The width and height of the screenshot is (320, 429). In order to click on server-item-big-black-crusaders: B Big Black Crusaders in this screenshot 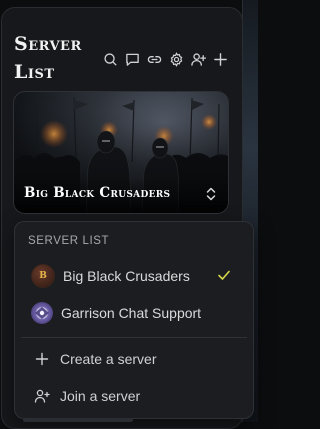, I will do `click(134, 276)`.